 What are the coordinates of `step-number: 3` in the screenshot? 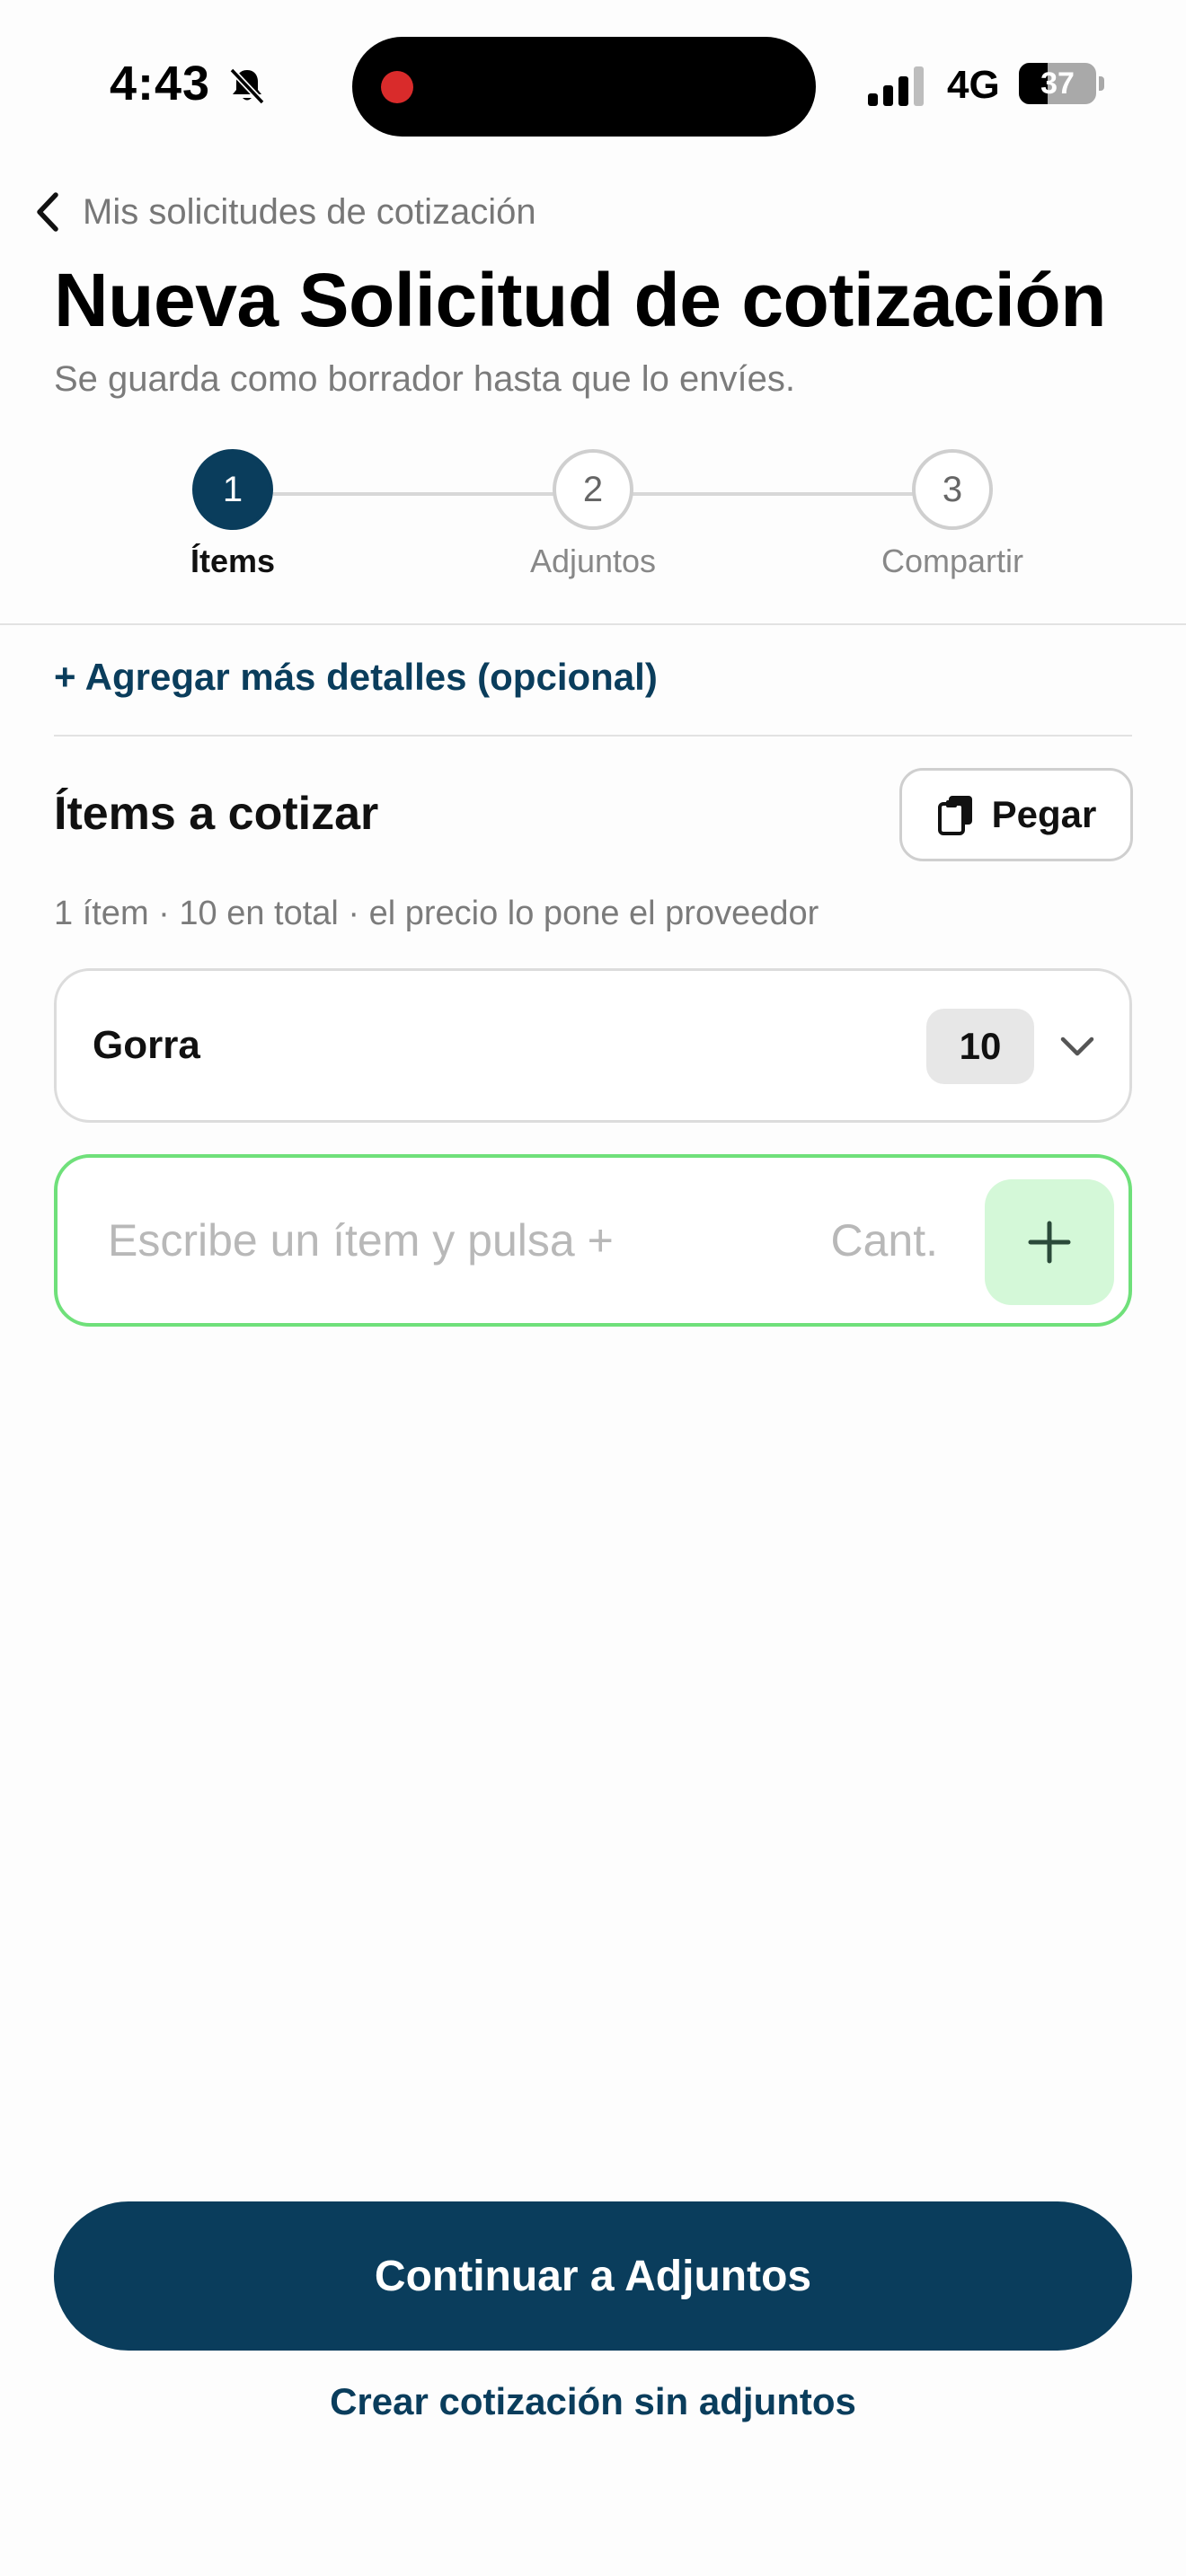 It's located at (952, 489).